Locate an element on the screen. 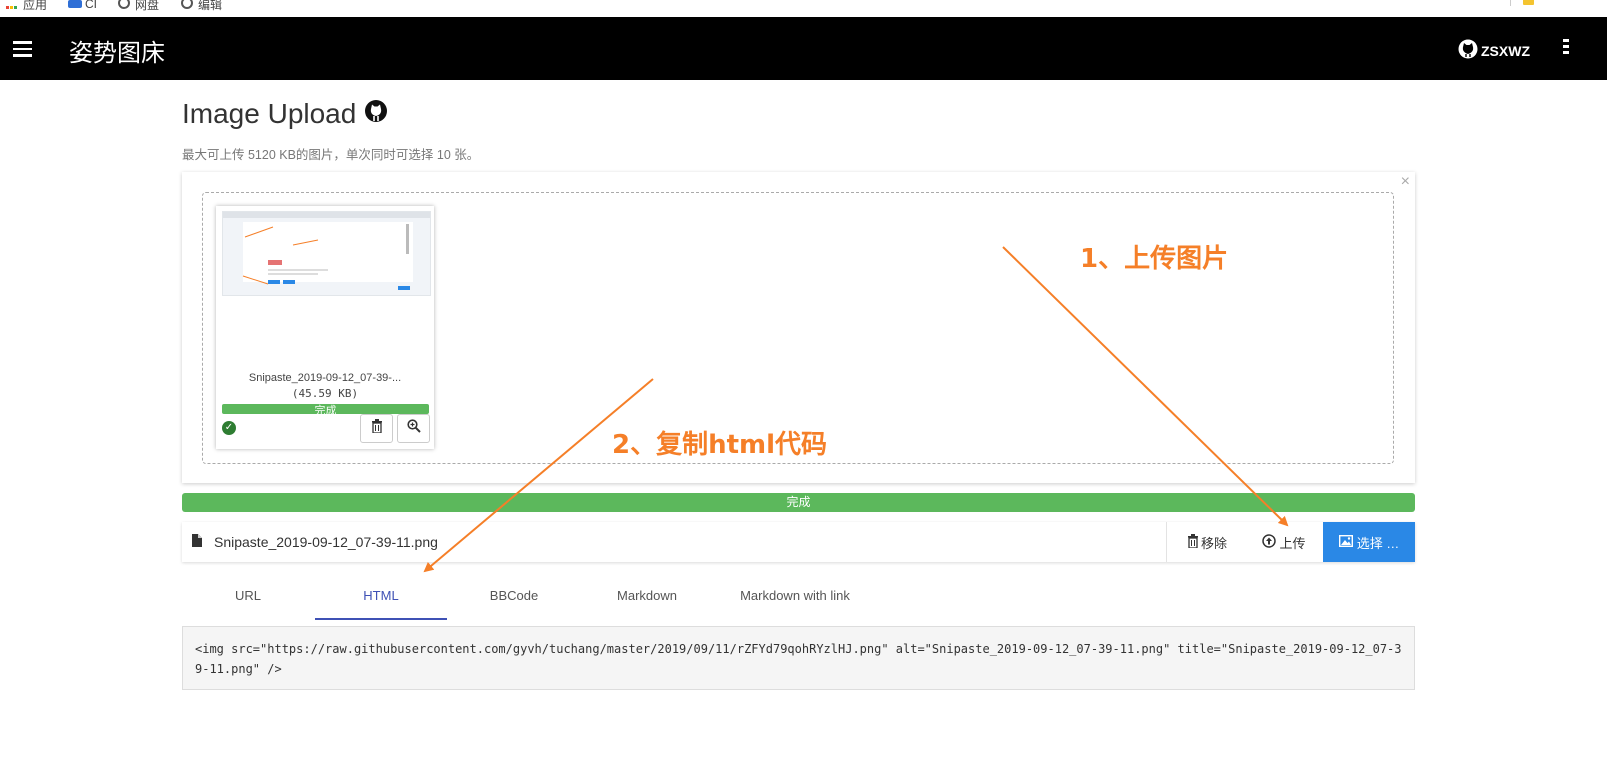 Image resolution: width=1607 pixels, height=770 pixels. bookmarks-bar: 应用 CI 网盘 编辑 is located at coordinates (803, 8).